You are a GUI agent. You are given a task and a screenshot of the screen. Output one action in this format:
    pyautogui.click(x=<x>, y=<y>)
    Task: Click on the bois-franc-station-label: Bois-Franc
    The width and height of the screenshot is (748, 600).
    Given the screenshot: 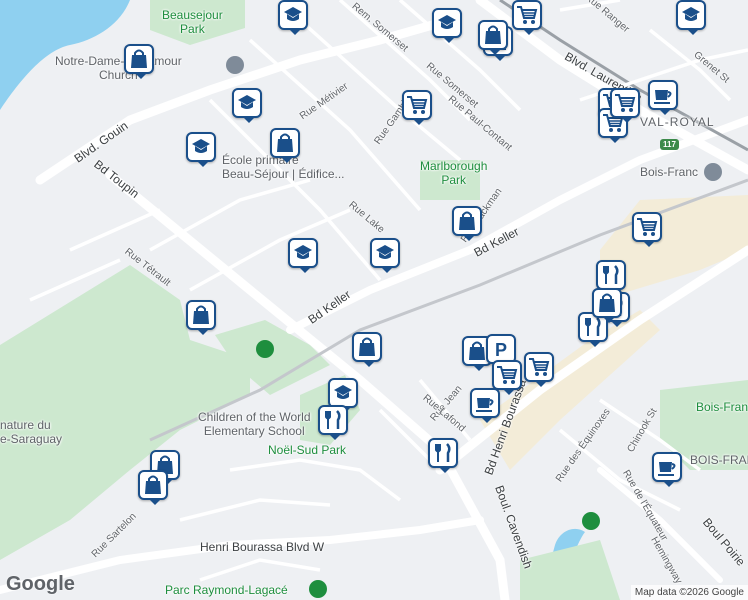 What is the action you would take?
    pyautogui.click(x=669, y=172)
    